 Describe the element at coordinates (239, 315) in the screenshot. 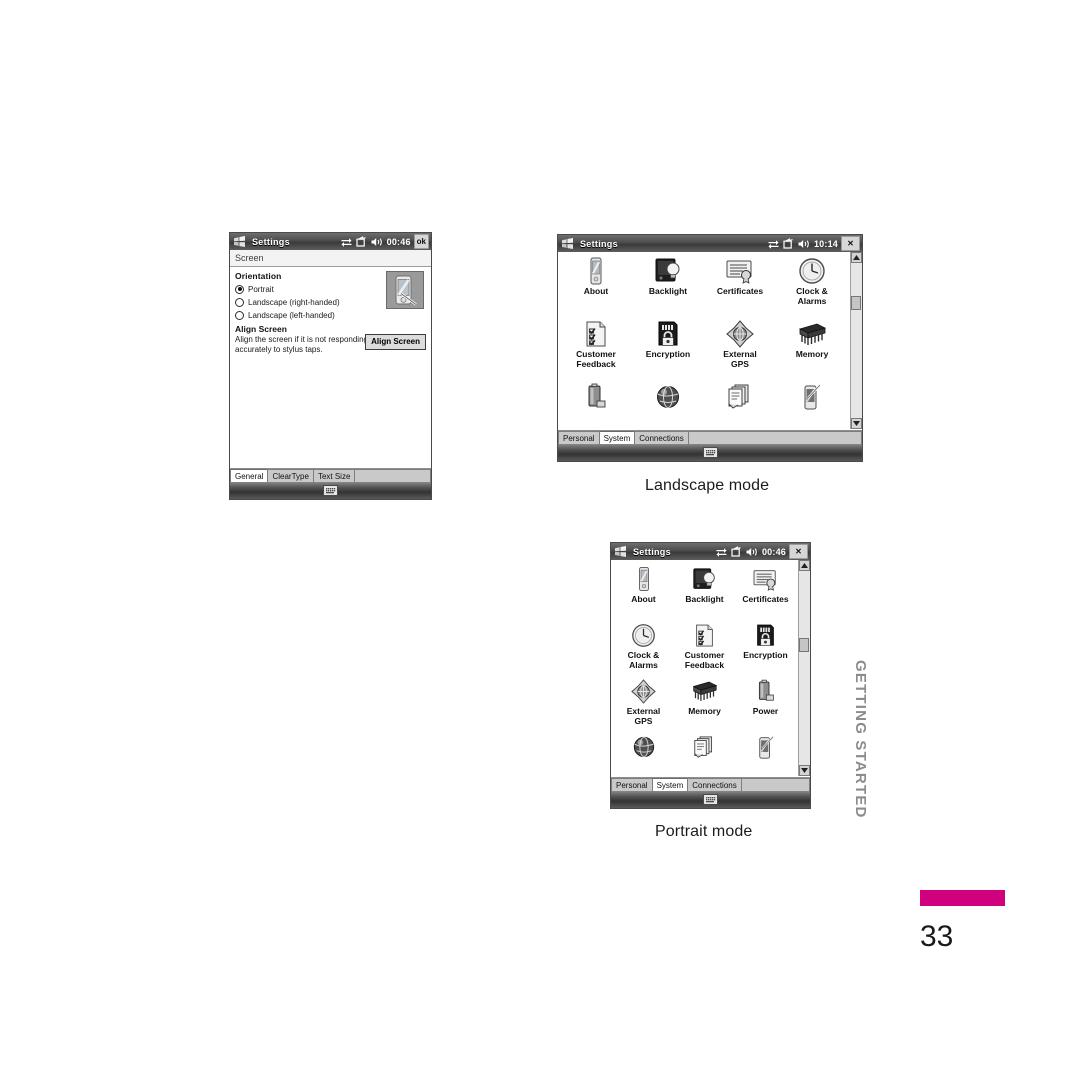

I see `radio-landscape-left` at that location.